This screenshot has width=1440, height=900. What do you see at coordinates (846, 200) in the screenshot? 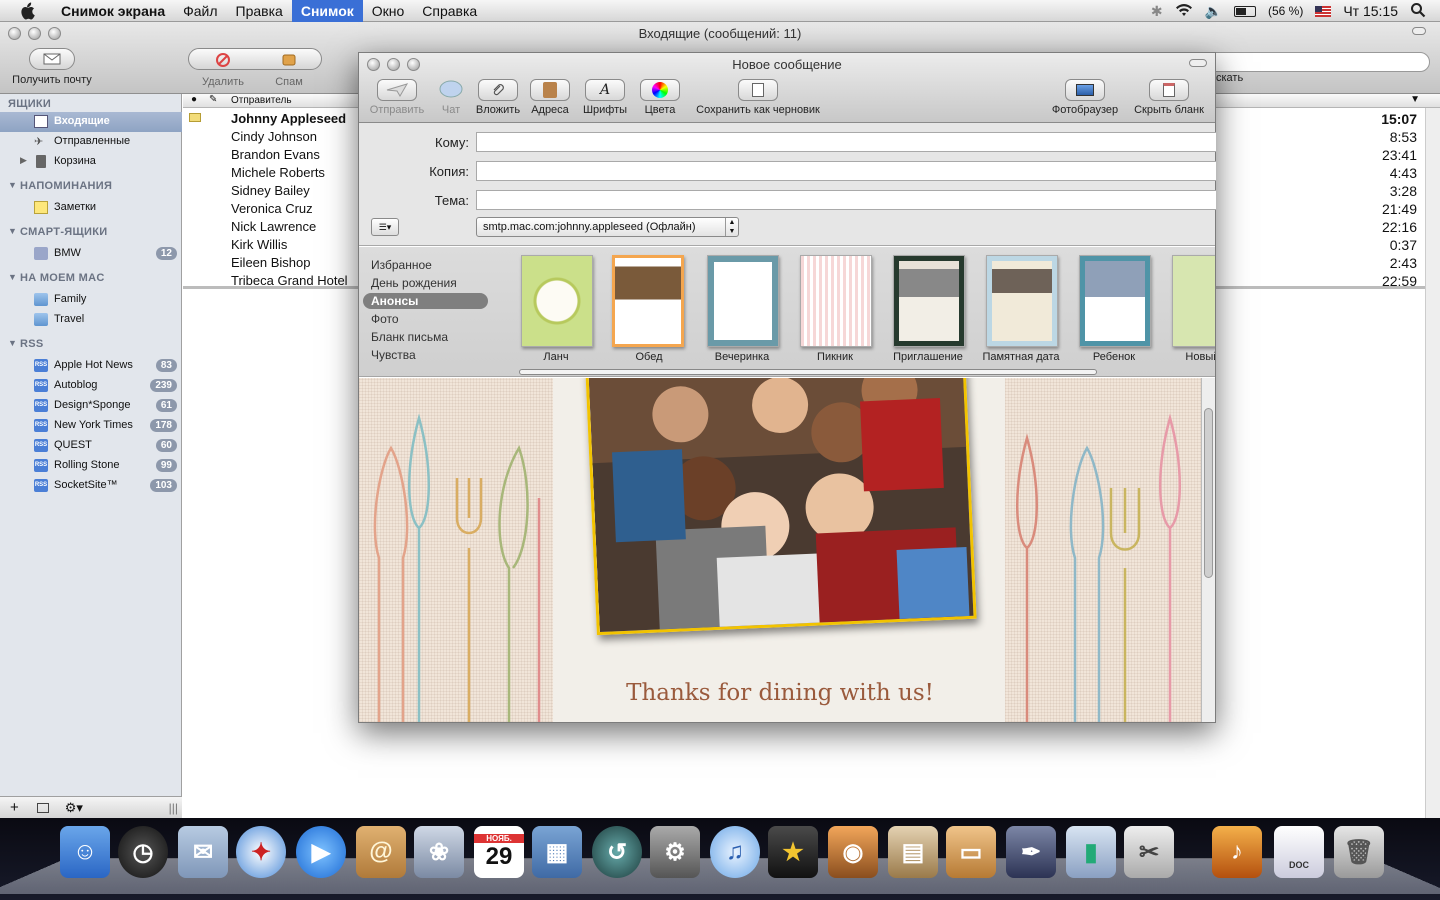
I see `subject-field` at bounding box center [846, 200].